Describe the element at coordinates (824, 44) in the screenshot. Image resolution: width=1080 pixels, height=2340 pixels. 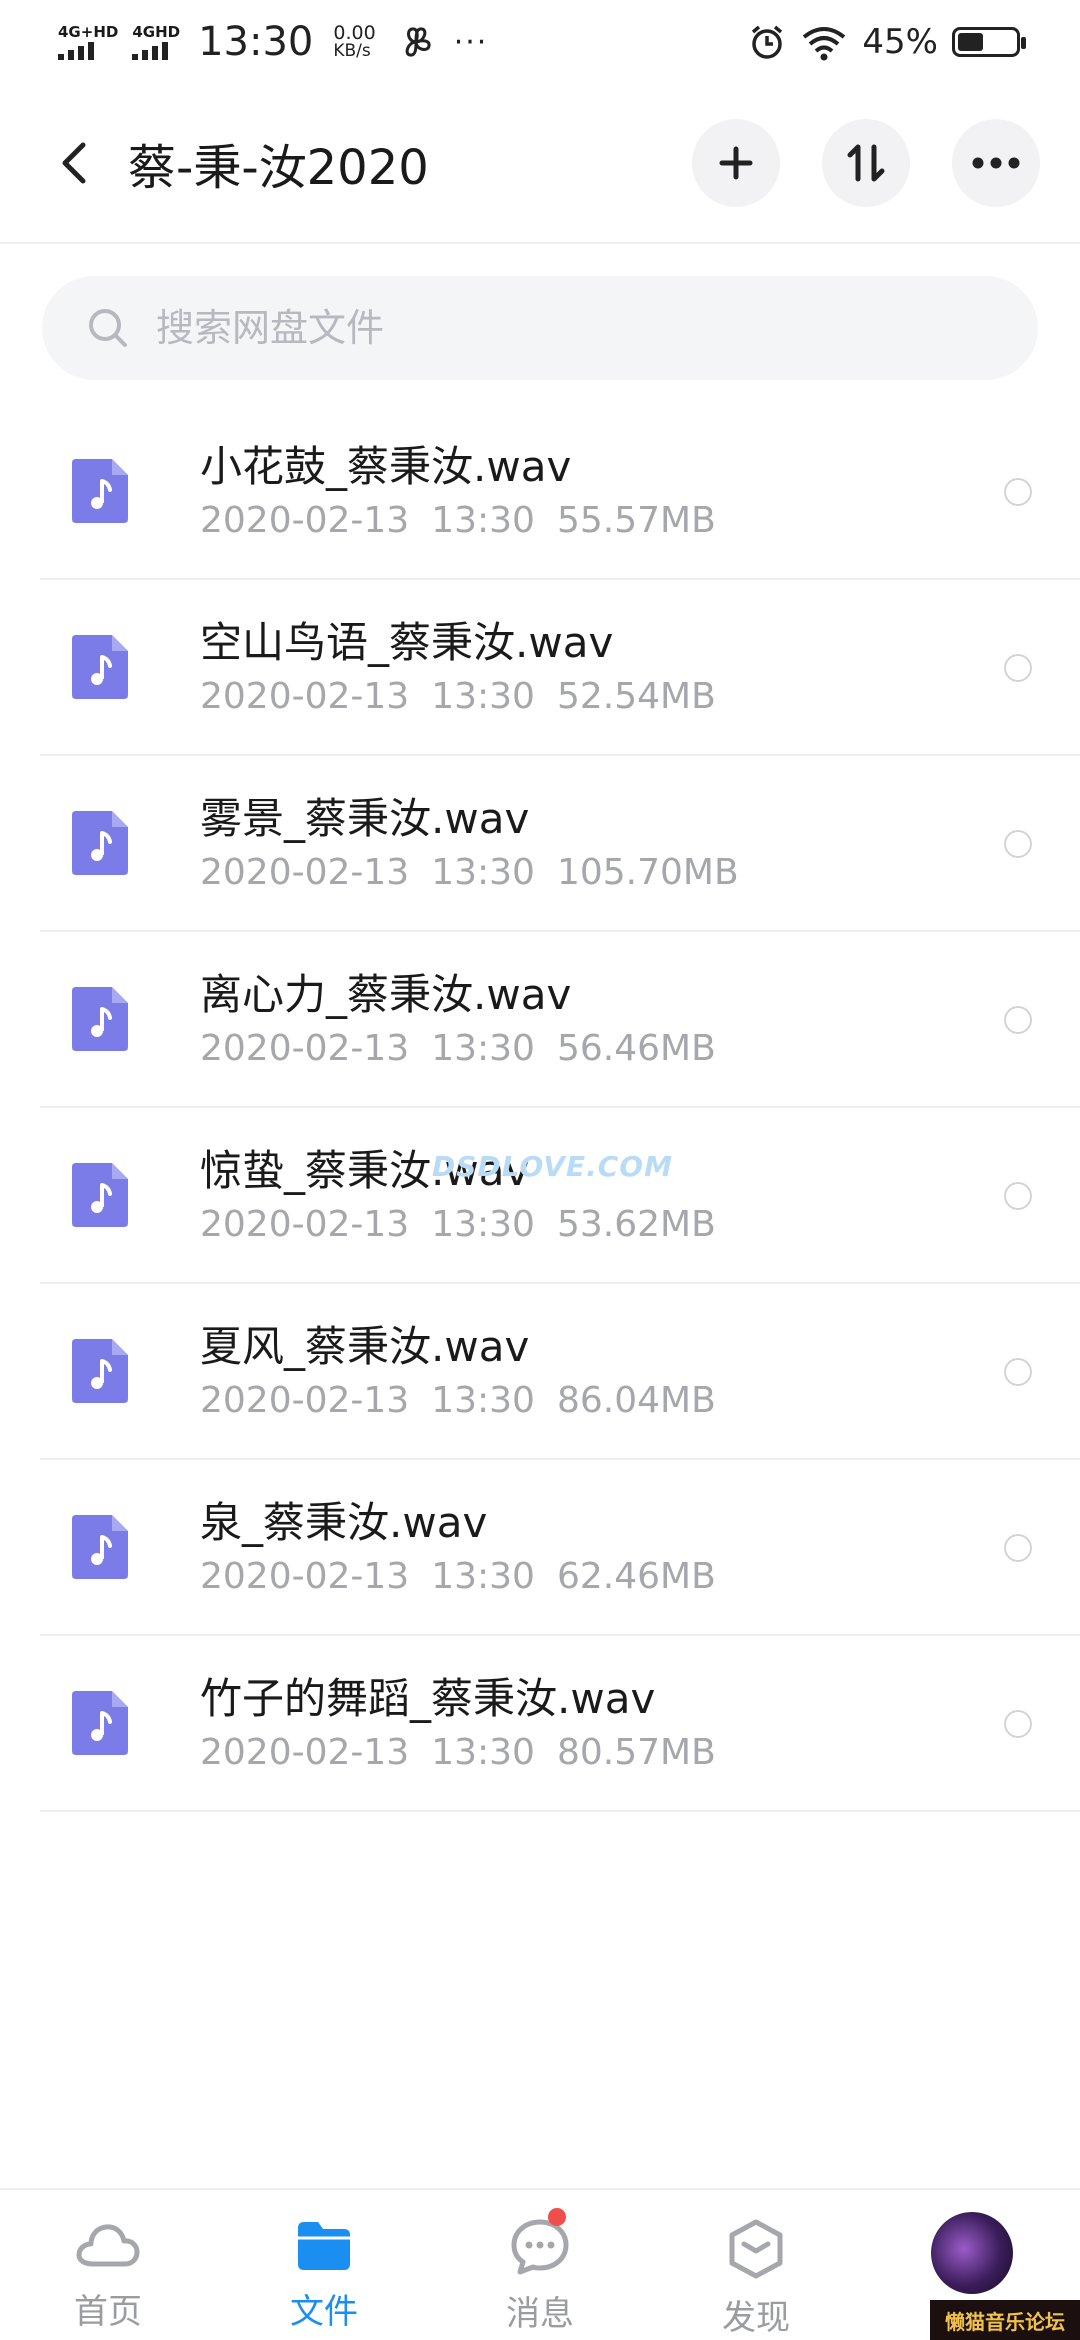
I see `wifi-icon` at that location.